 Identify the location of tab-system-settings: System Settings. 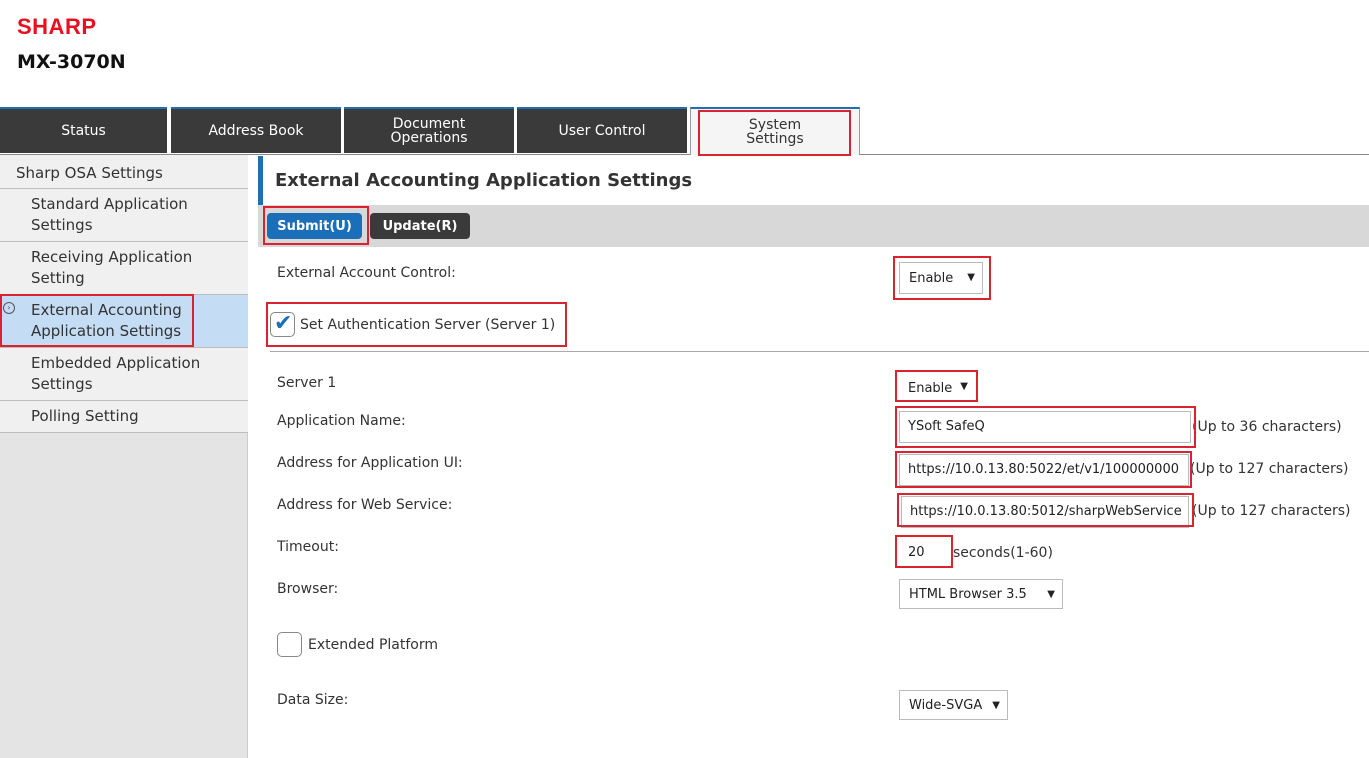
(775, 131).